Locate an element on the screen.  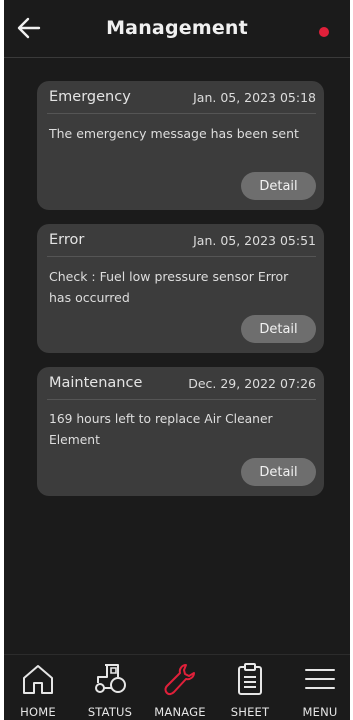
card-date: Jan. 05, 2023 05:18 is located at coordinates (254, 97).